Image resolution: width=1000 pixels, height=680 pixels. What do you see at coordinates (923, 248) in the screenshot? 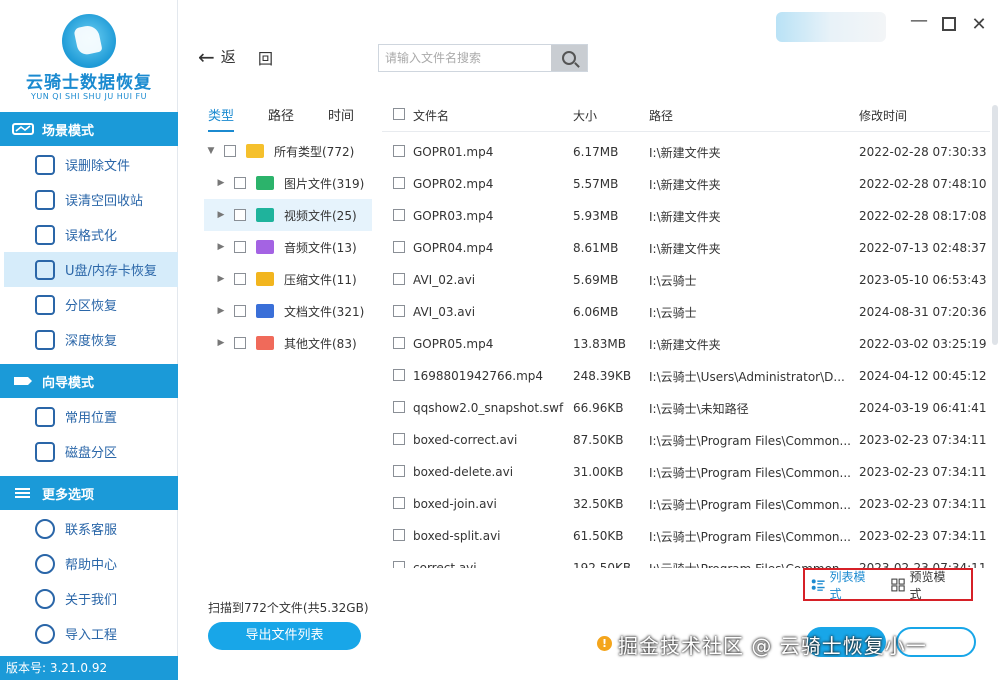
I see `file-modified-time: 2022-07-13 02:48:37` at bounding box center [923, 248].